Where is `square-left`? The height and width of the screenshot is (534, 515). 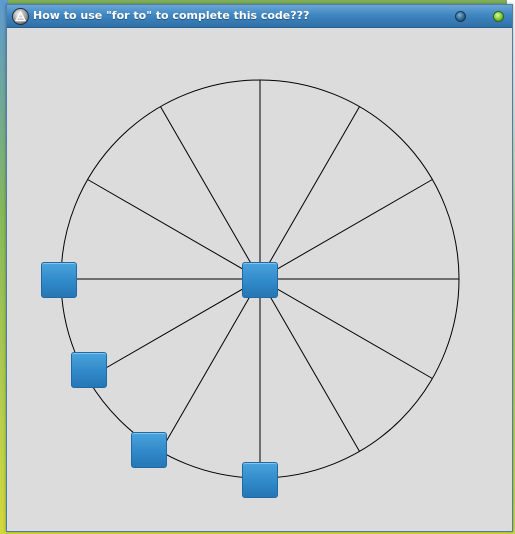
square-left is located at coordinates (59, 280).